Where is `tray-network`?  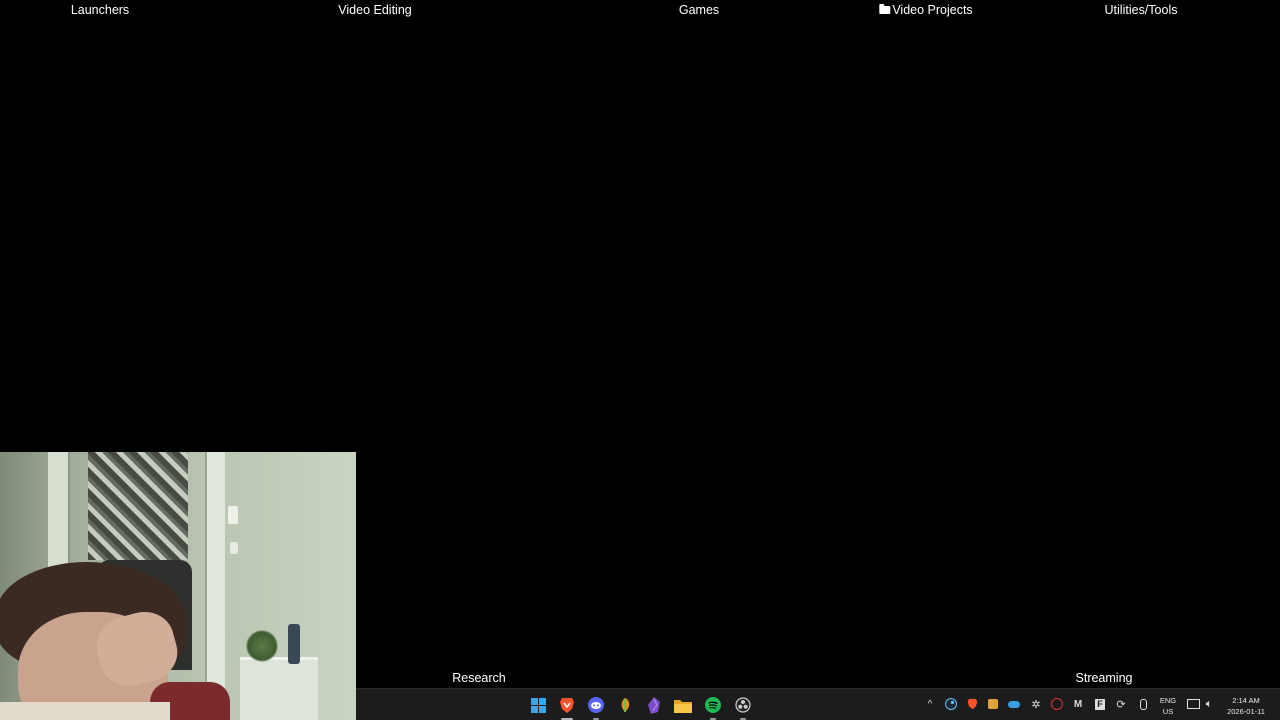
tray-network is located at coordinates (1193, 704).